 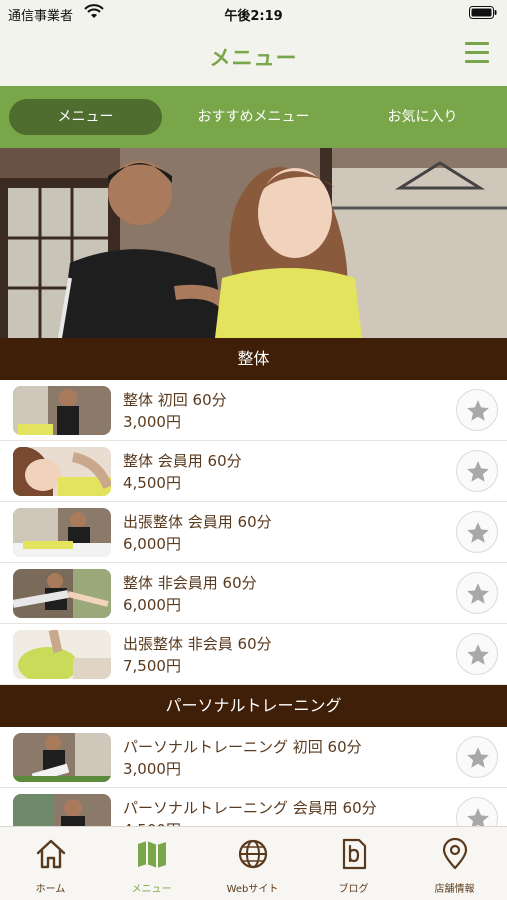 What do you see at coordinates (253, 593) in the screenshot?
I see `list-item: 整体 非会員用 60分 6,000円` at bounding box center [253, 593].